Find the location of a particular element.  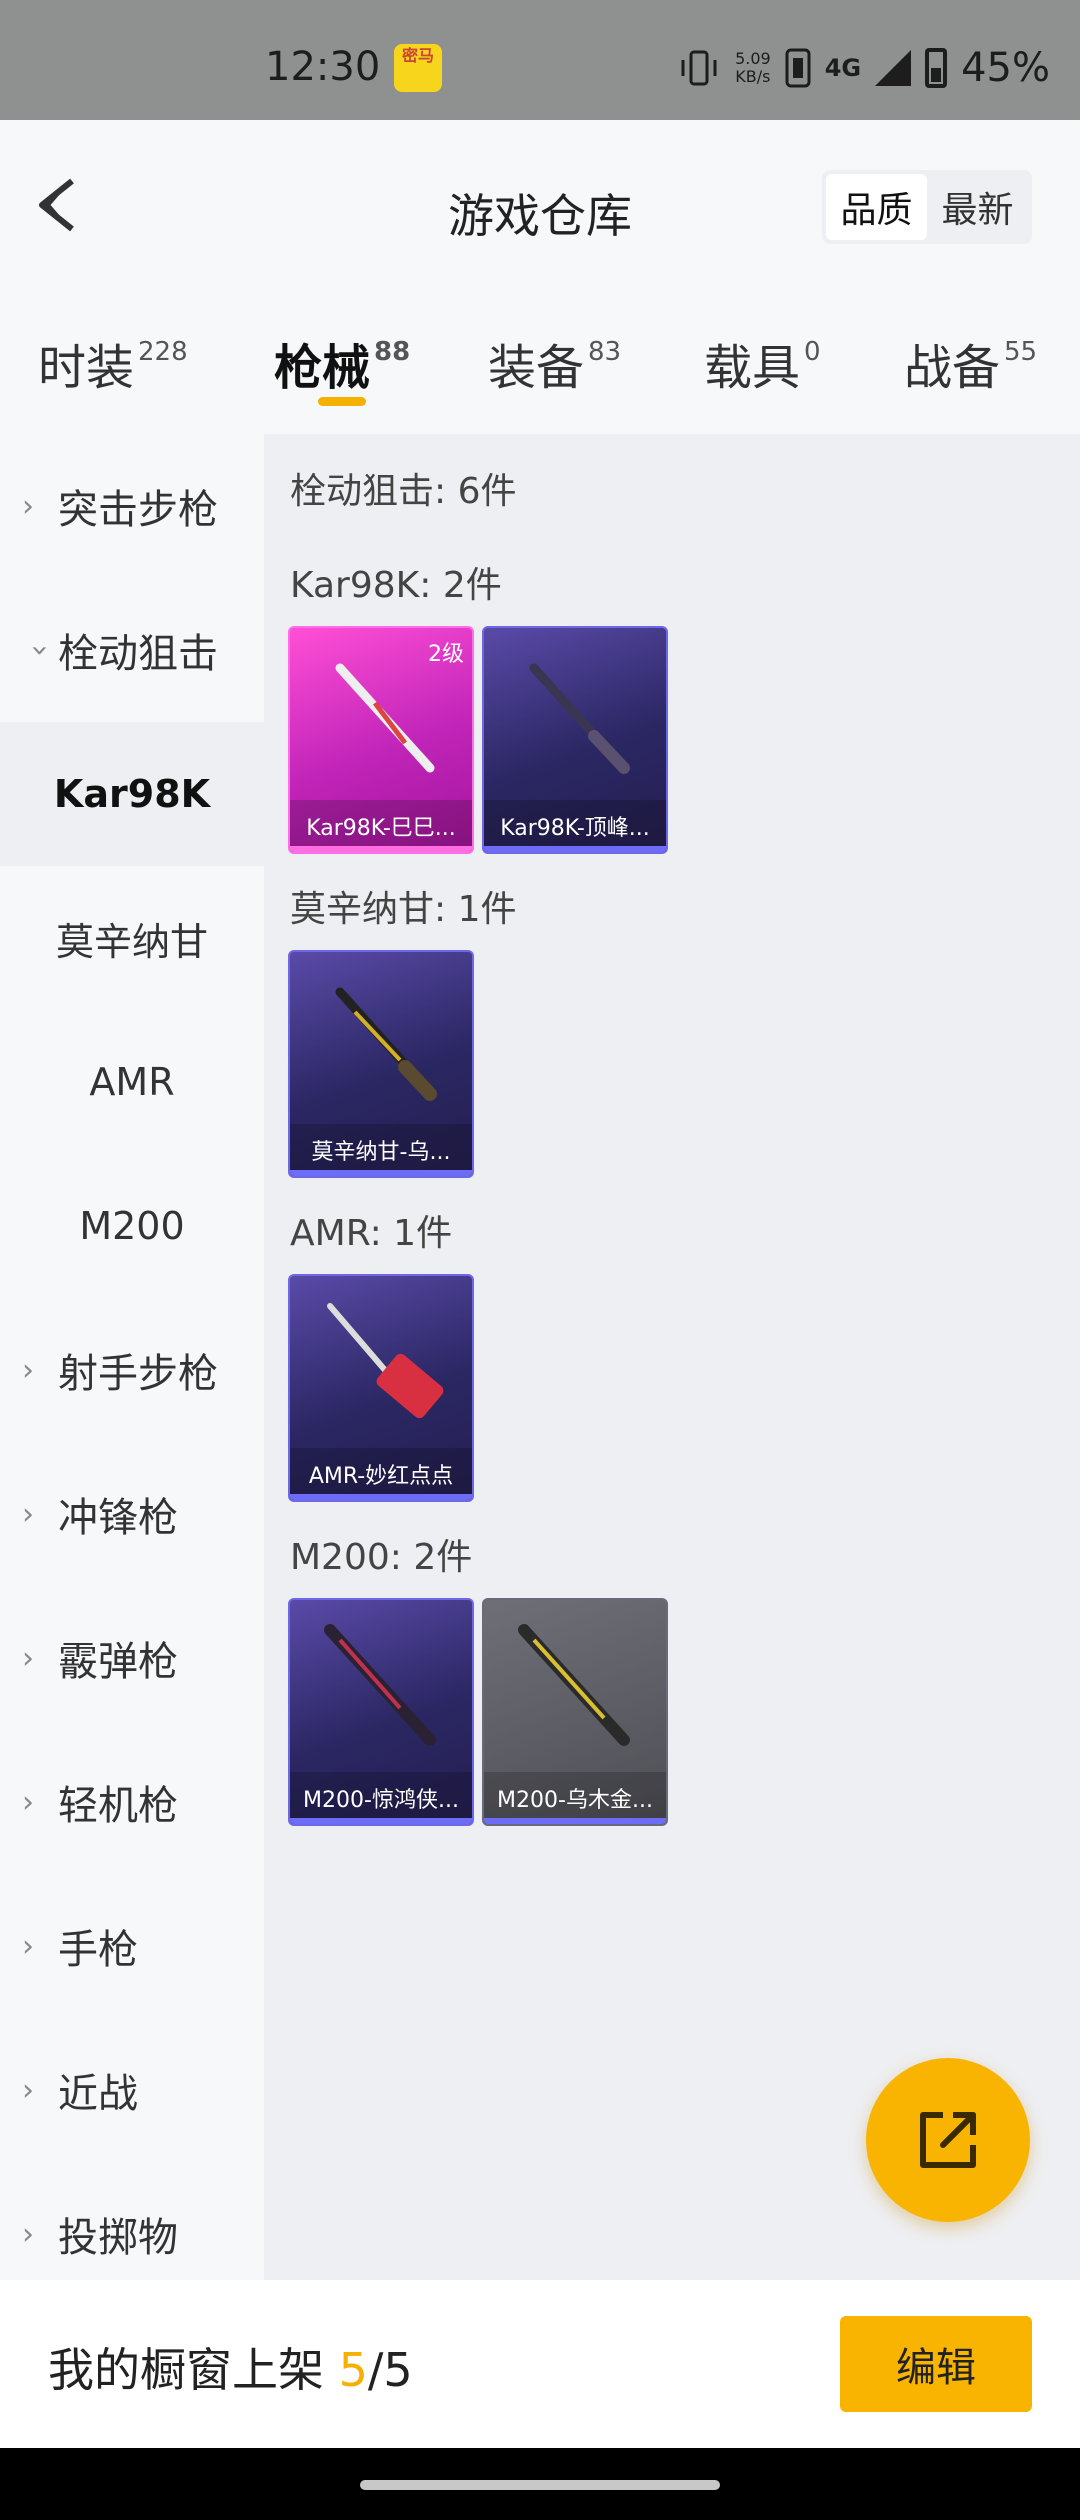

item-card: AMR-妙红点点 is located at coordinates (381, 1388).